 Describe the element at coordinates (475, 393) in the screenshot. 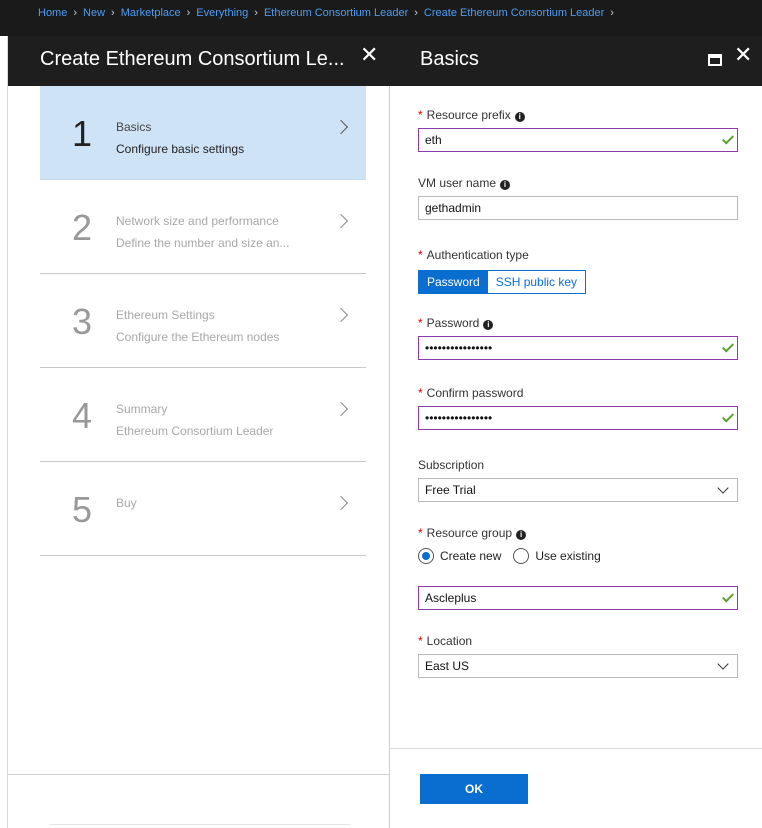

I see `label-text: Confirm password` at that location.